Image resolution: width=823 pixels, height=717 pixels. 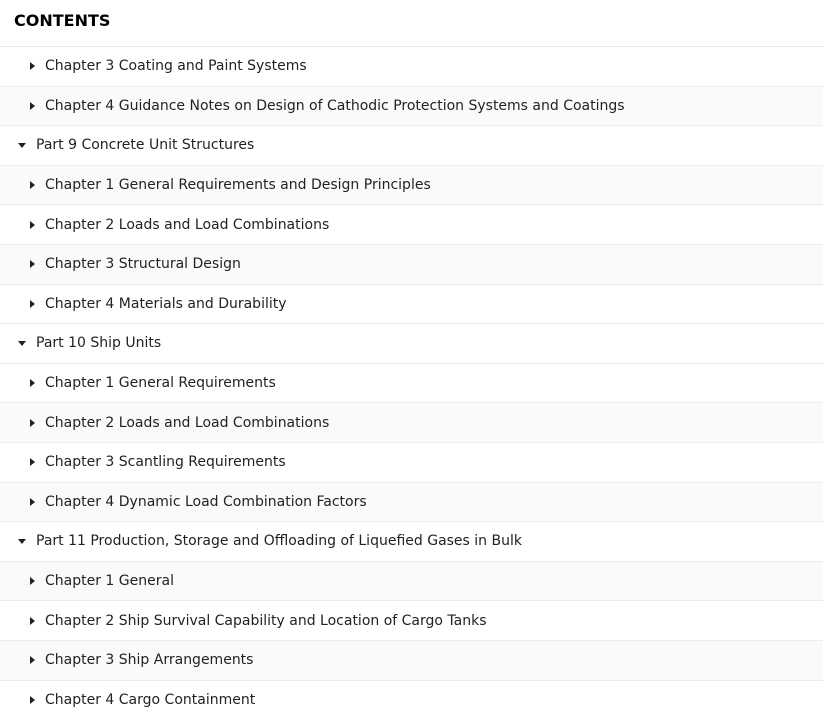 I want to click on toc-chapter-item: Chapter 1 General, so click(x=411, y=581).